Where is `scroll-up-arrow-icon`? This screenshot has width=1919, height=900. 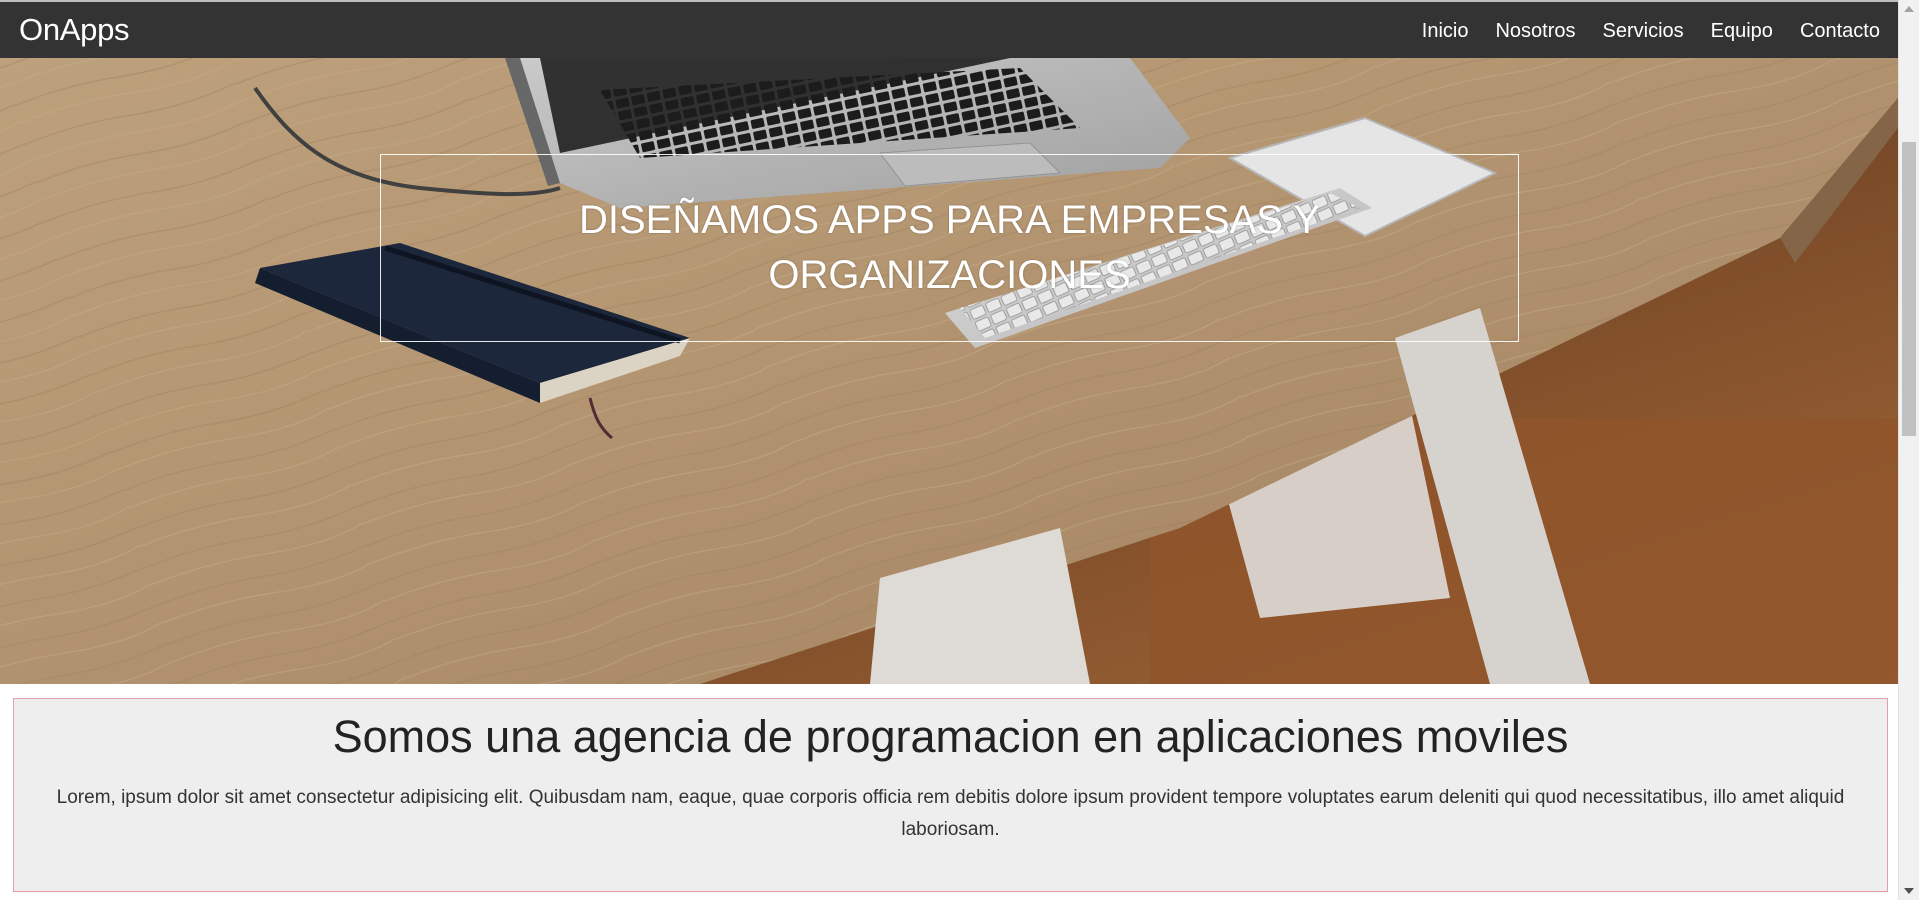 scroll-up-arrow-icon is located at coordinates (1909, 9).